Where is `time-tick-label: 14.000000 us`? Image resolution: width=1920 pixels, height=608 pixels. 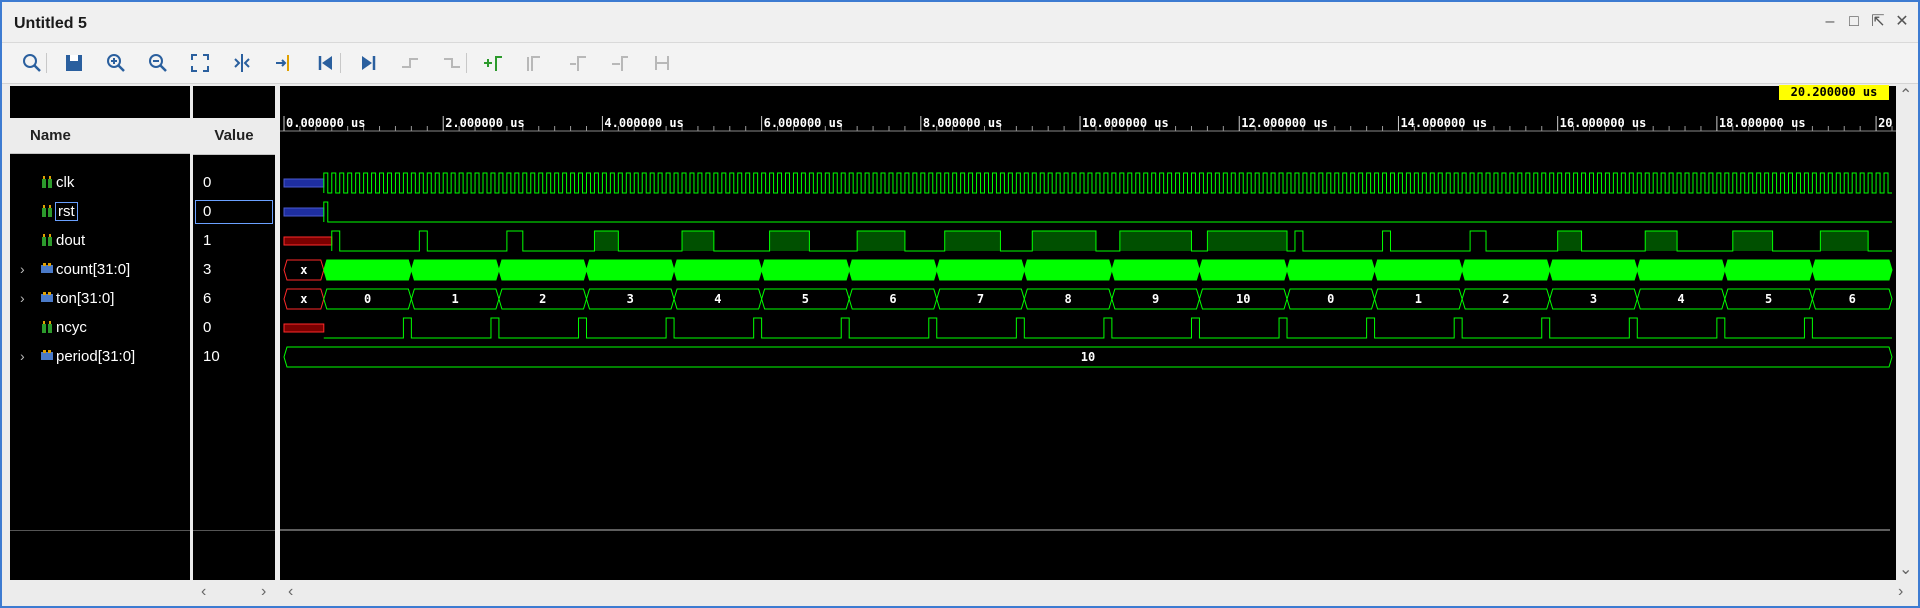
time-tick-label: 14.000000 us is located at coordinates (1443, 123).